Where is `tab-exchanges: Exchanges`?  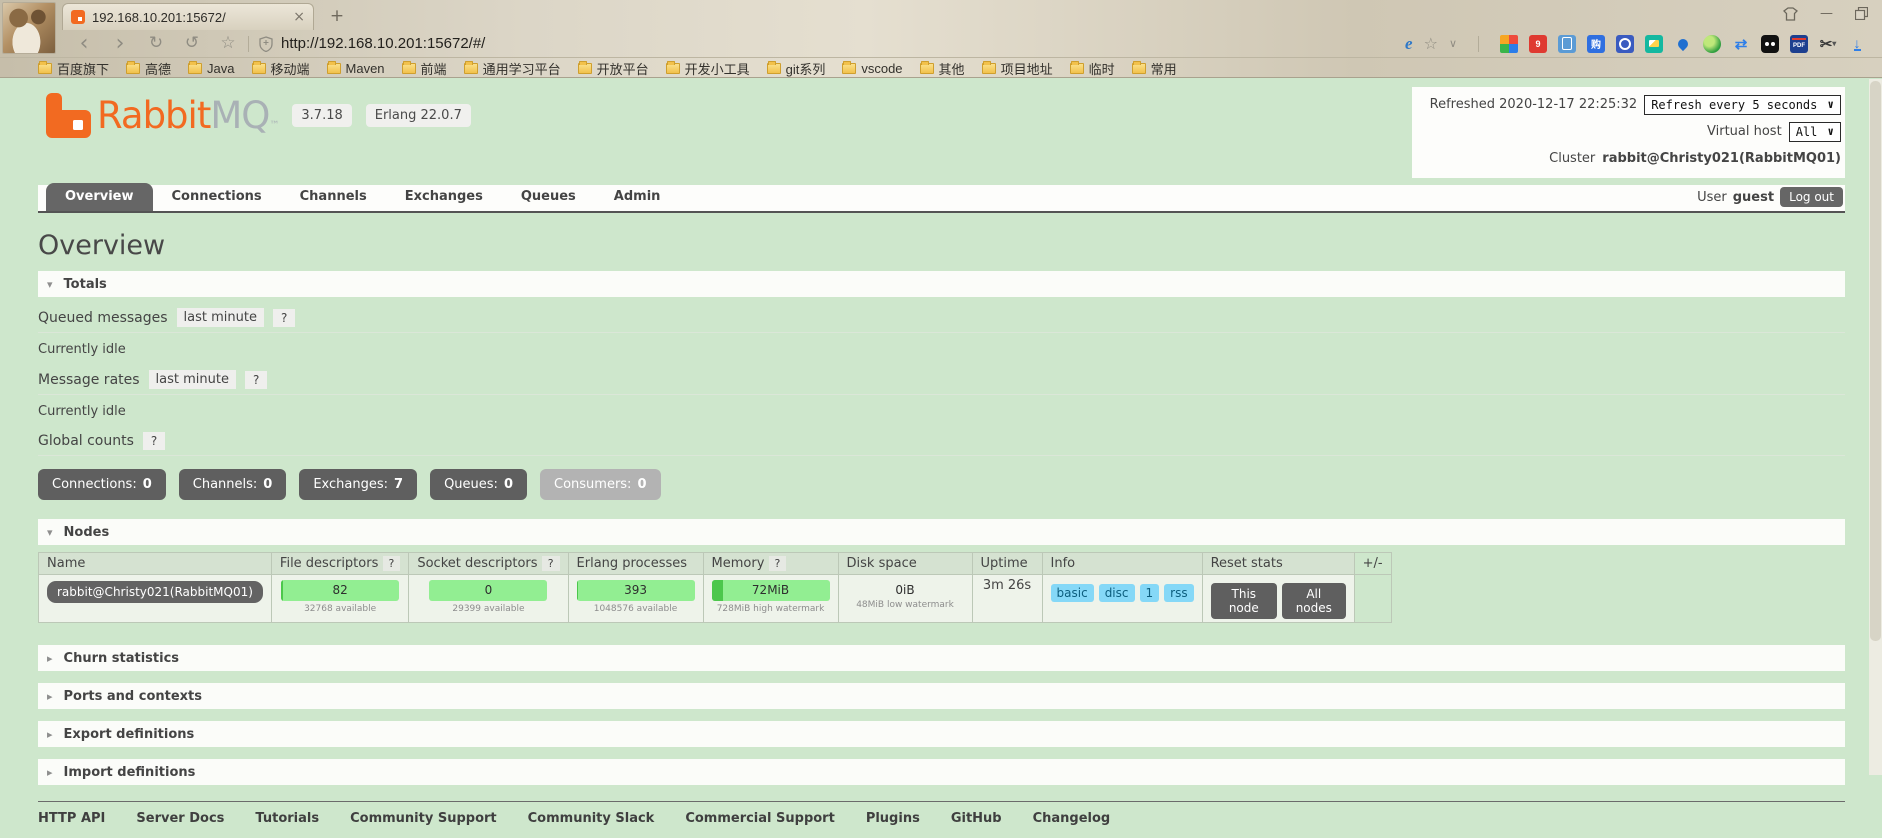
tab-exchanges: Exchanges is located at coordinates (444, 197).